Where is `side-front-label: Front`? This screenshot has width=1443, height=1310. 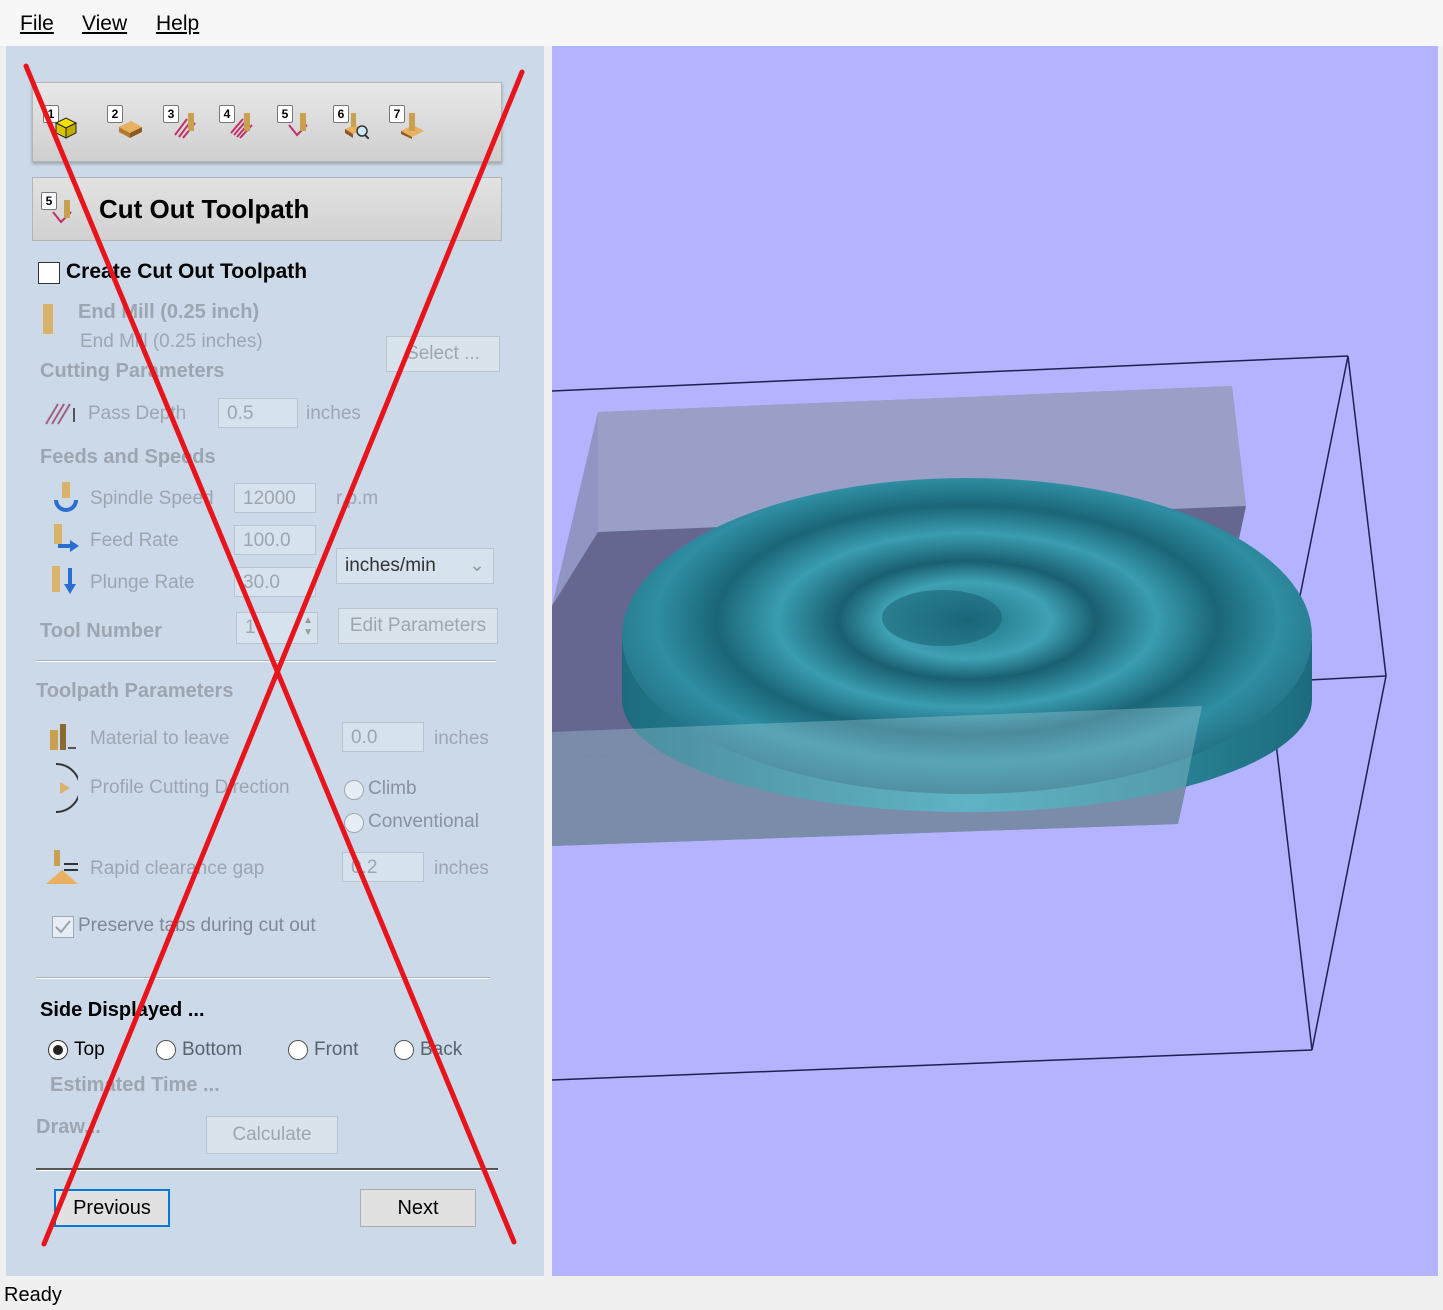
side-front-label: Front is located at coordinates (336, 1049).